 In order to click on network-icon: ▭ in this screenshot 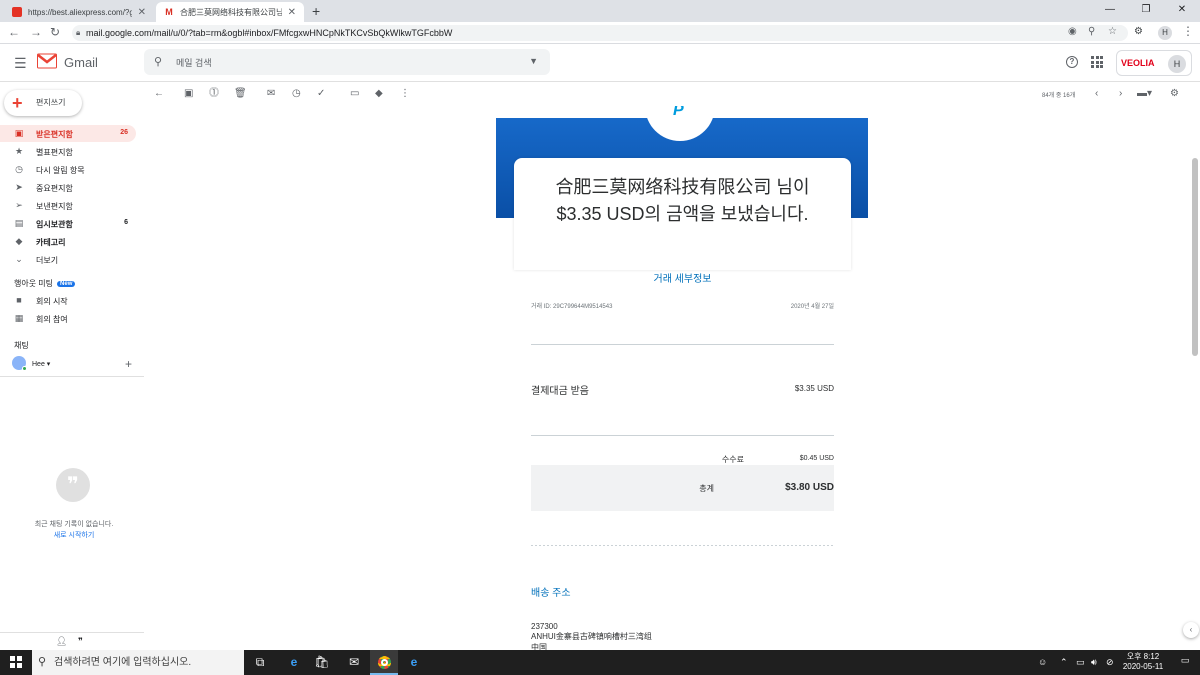, I will do `click(1080, 662)`.